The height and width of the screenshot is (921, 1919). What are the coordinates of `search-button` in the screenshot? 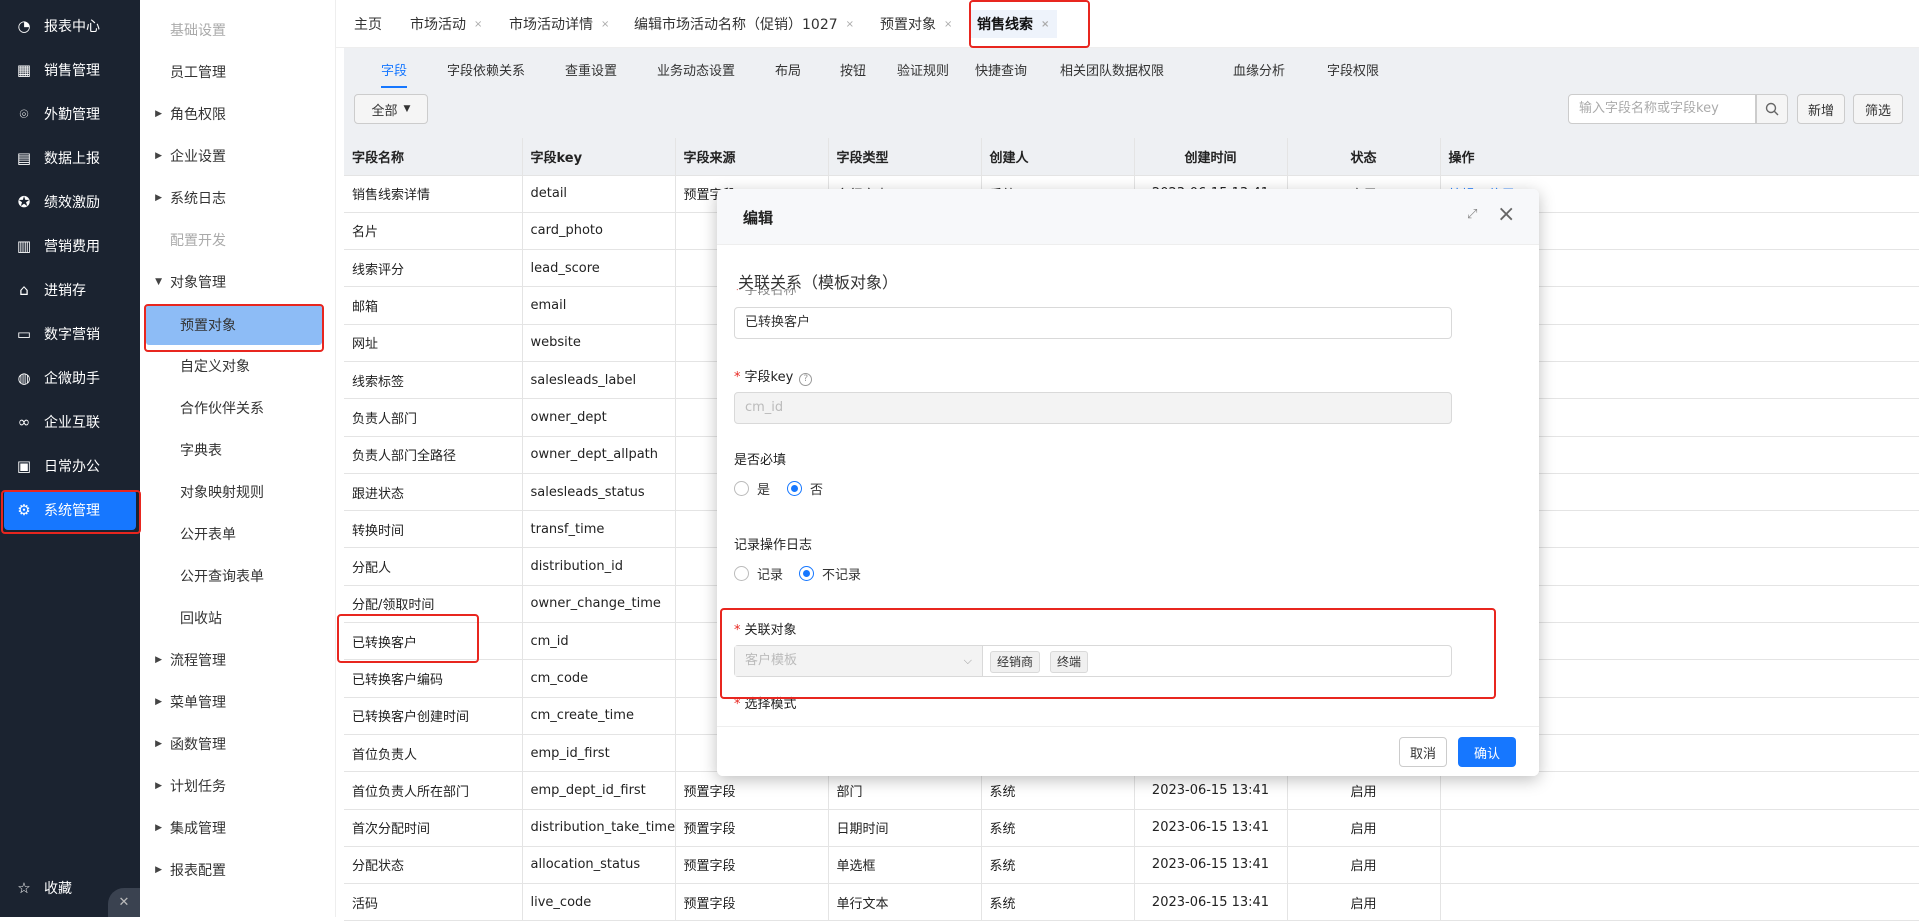 It's located at (1772, 109).